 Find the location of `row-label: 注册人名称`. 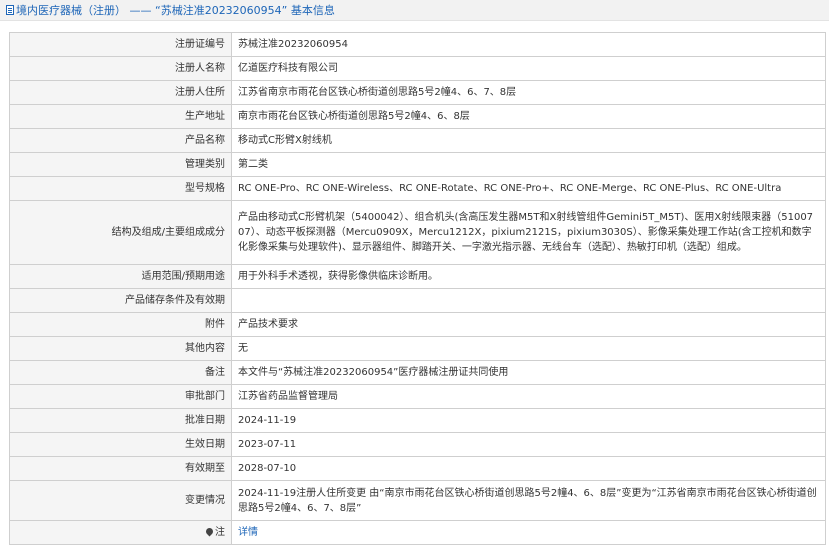

row-label: 注册人名称 is located at coordinates (120, 68).